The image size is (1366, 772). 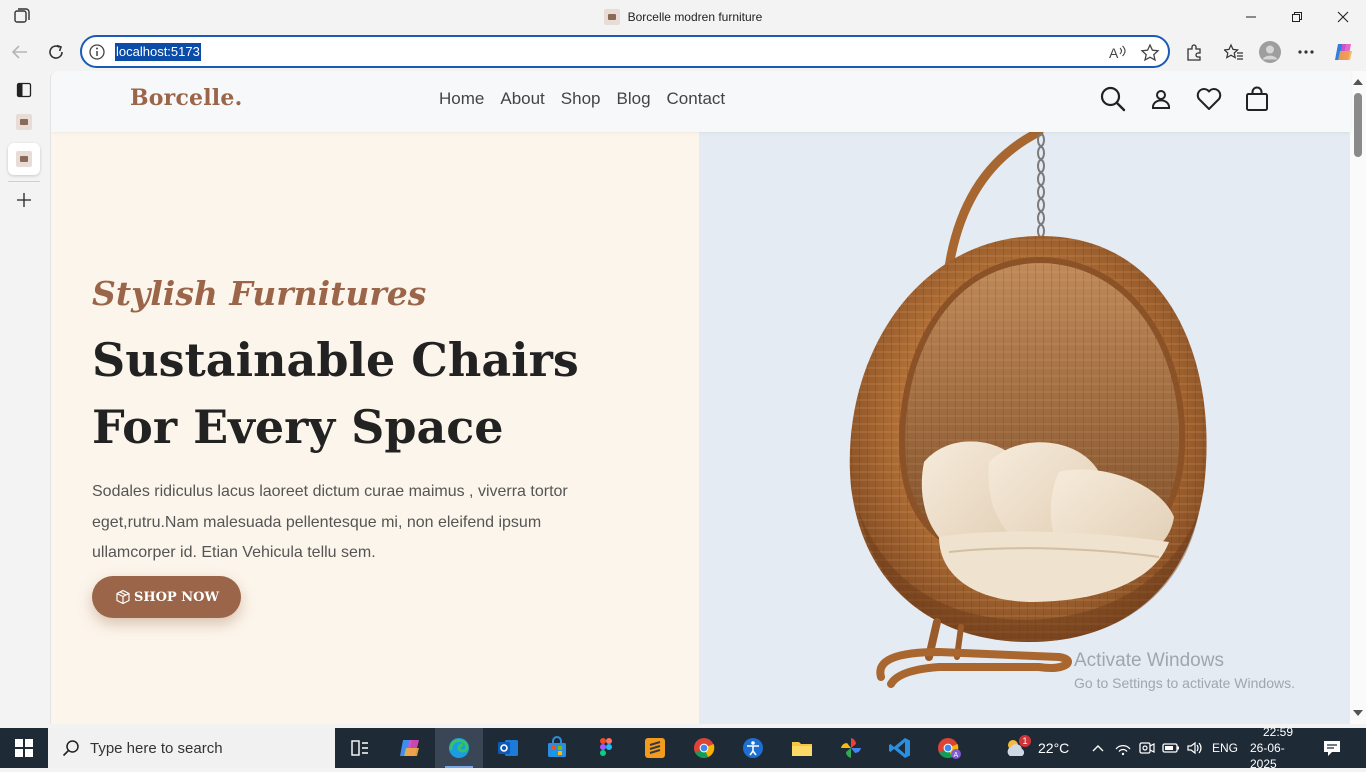 What do you see at coordinates (1150, 53) in the screenshot?
I see `favorite-star-icon` at bounding box center [1150, 53].